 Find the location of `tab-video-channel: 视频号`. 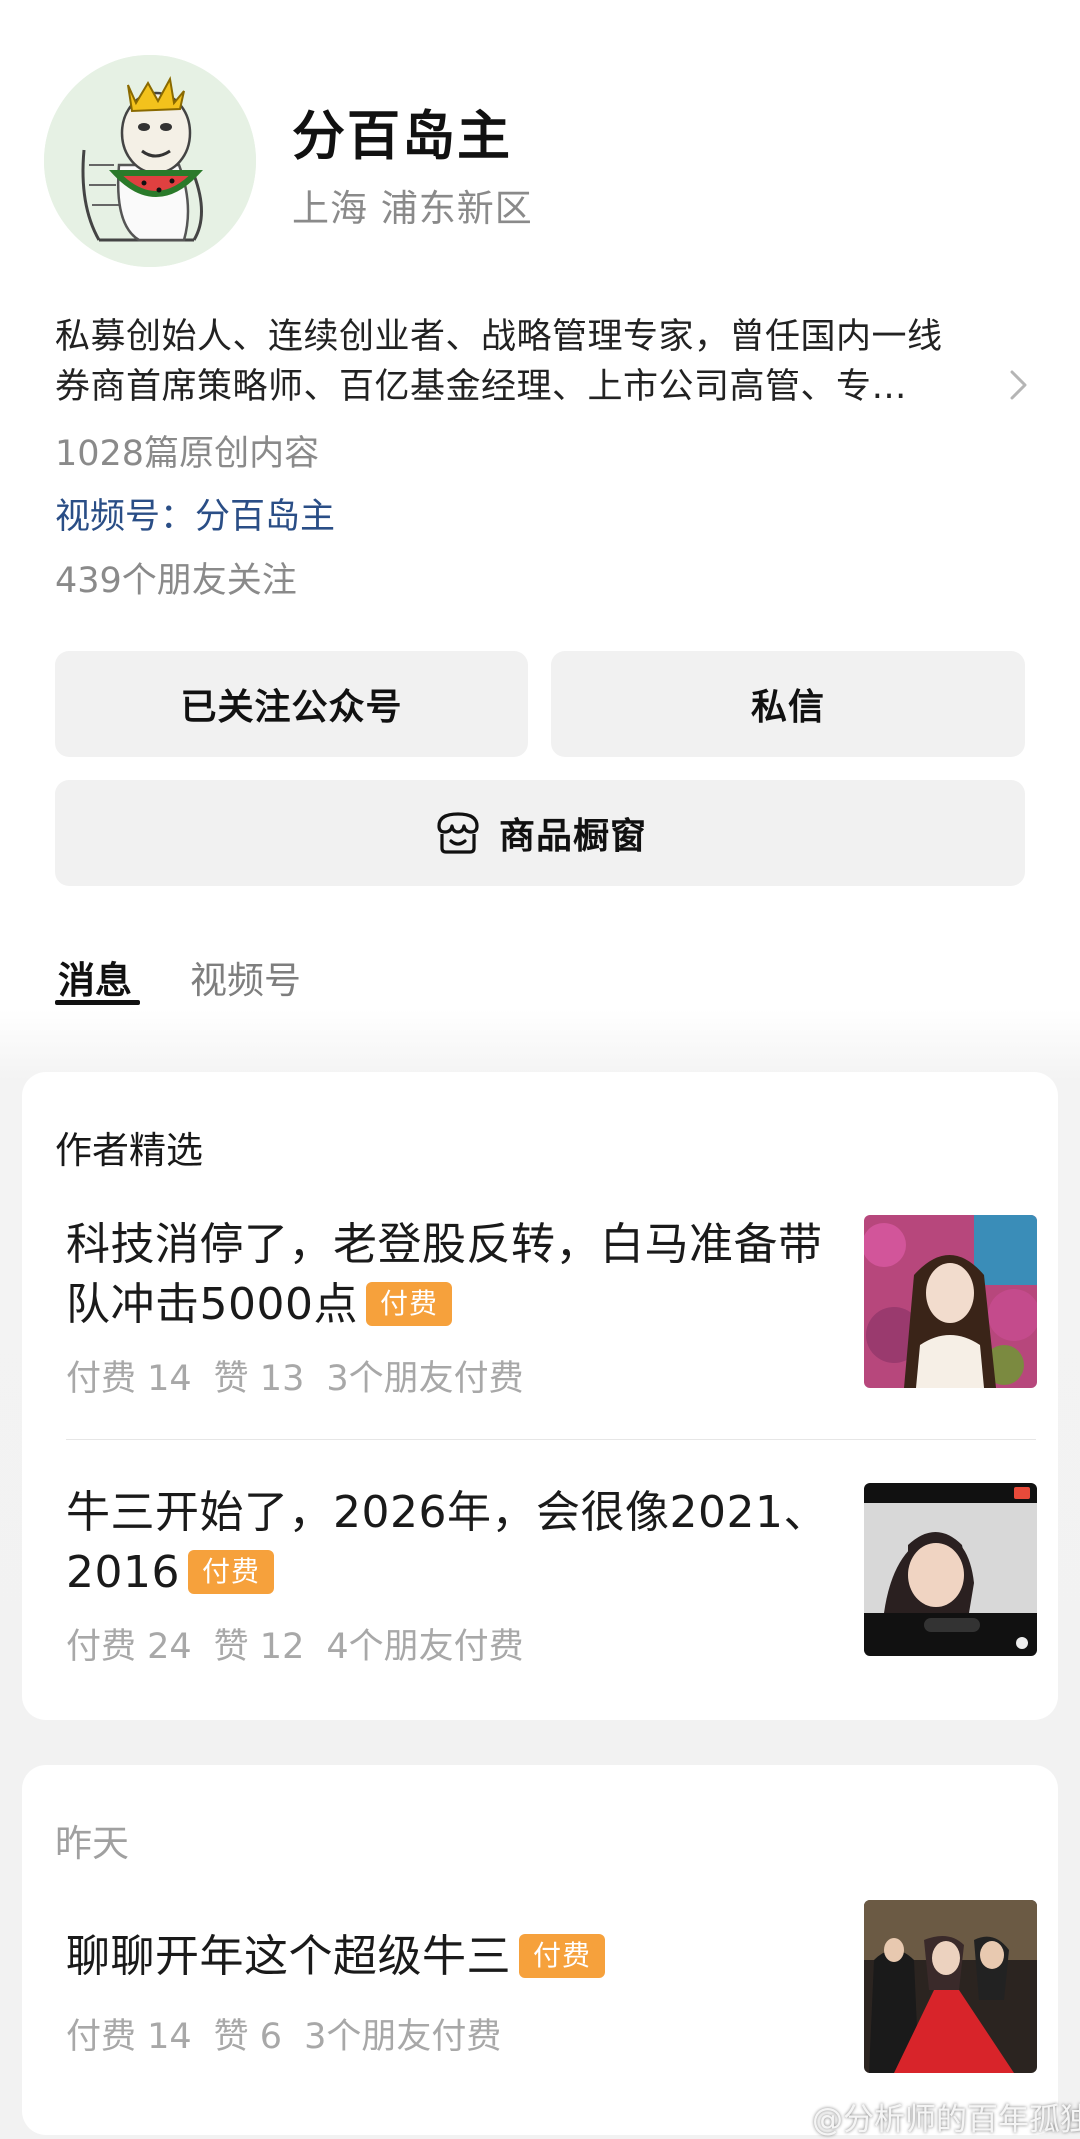

tab-video-channel: 视频号 is located at coordinates (245, 977).